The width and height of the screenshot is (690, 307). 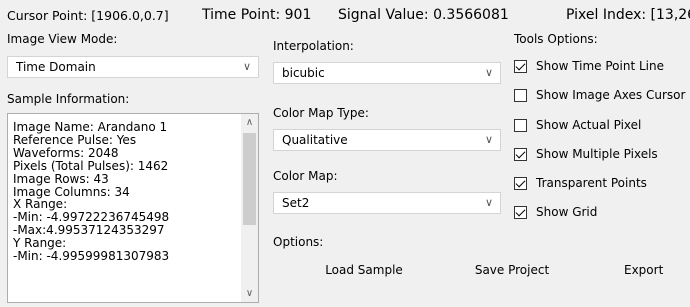 I want to click on sample-info-line: Waveforms: 2048, so click(x=66, y=152).